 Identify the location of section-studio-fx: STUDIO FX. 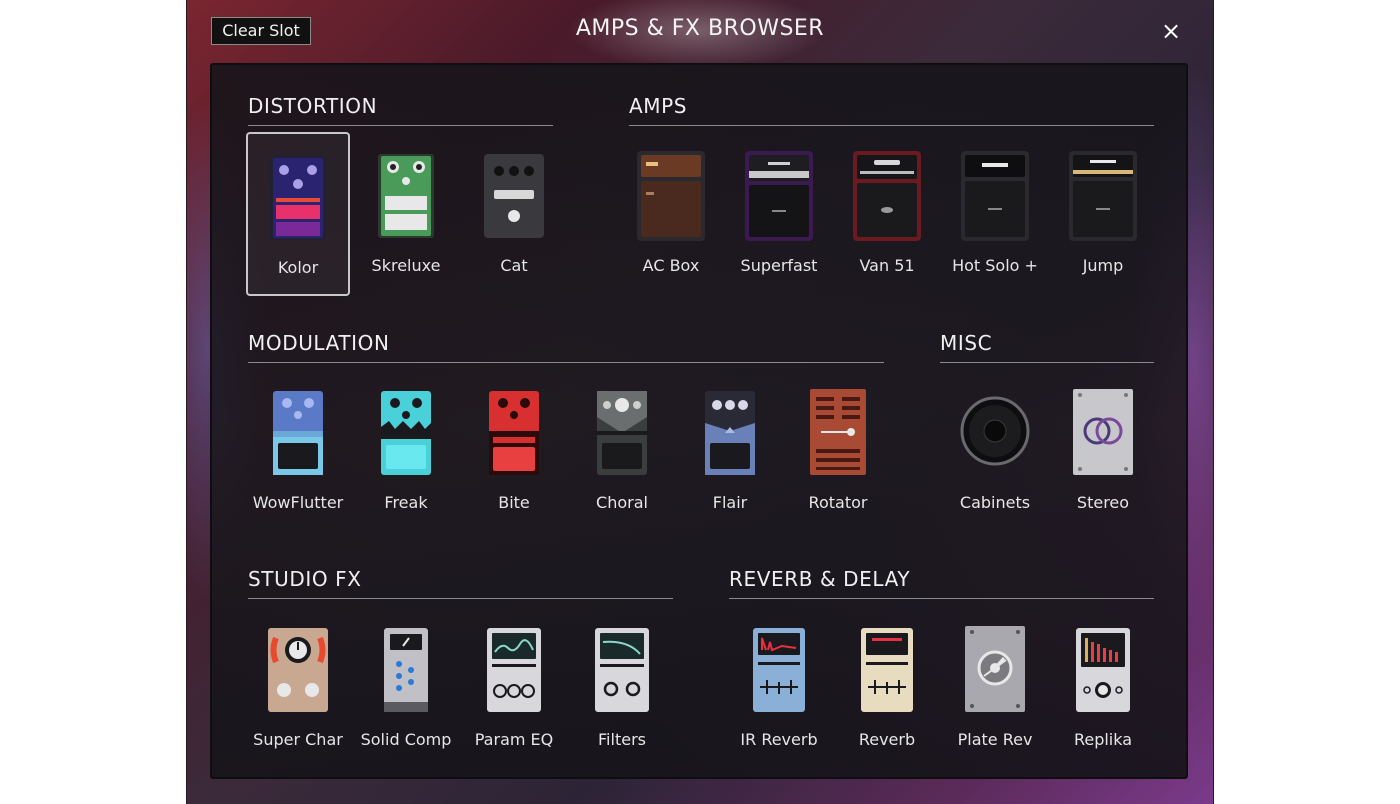
(460, 582).